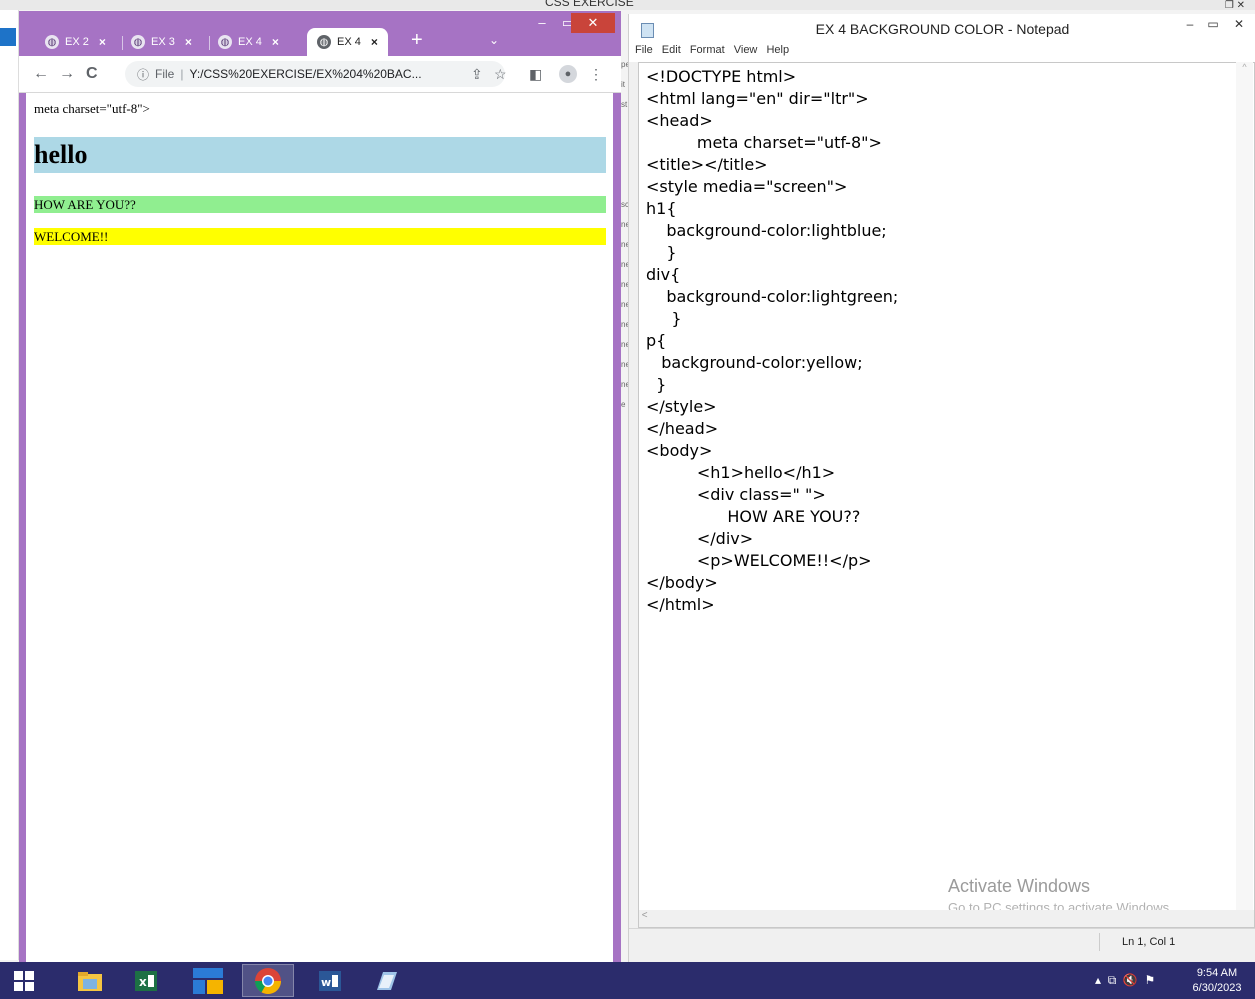  Describe the element at coordinates (596, 74) in the screenshot. I see `menu-kebab-icon: ⋮` at that location.